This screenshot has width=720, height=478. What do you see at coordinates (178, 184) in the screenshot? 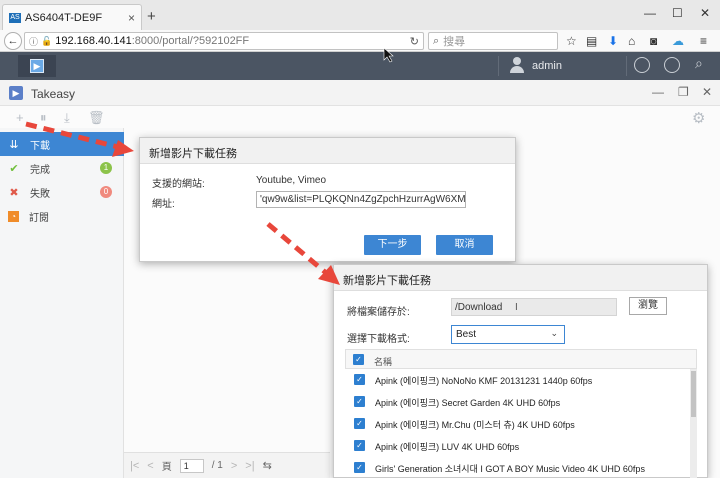
I see `supported-sites-label: 支援的網站:` at bounding box center [178, 184].